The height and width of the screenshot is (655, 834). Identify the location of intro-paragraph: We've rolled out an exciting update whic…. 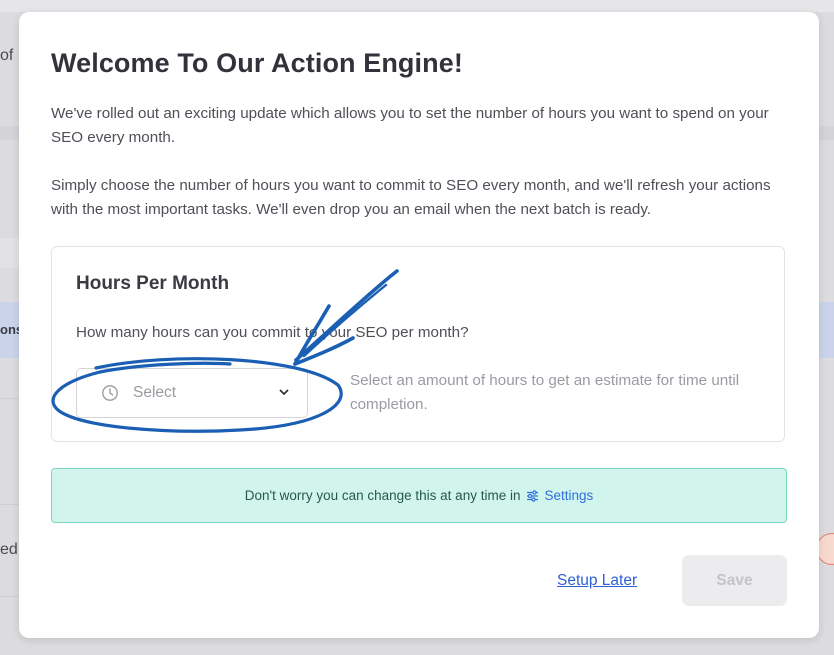
(410, 125).